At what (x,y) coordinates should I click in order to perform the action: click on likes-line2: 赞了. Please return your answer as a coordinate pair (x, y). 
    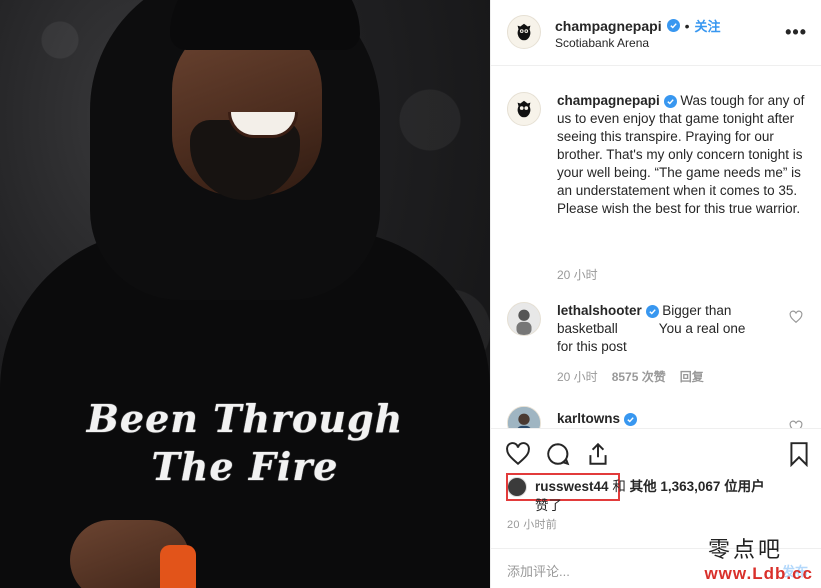
    Looking at the image, I should click on (548, 505).